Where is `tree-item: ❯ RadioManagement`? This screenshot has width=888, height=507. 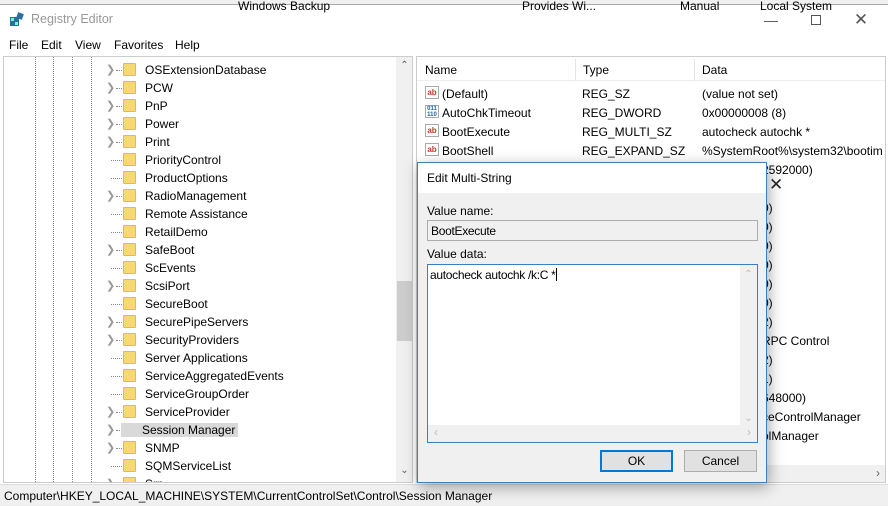
tree-item: ❯ RadioManagement is located at coordinates (200, 196).